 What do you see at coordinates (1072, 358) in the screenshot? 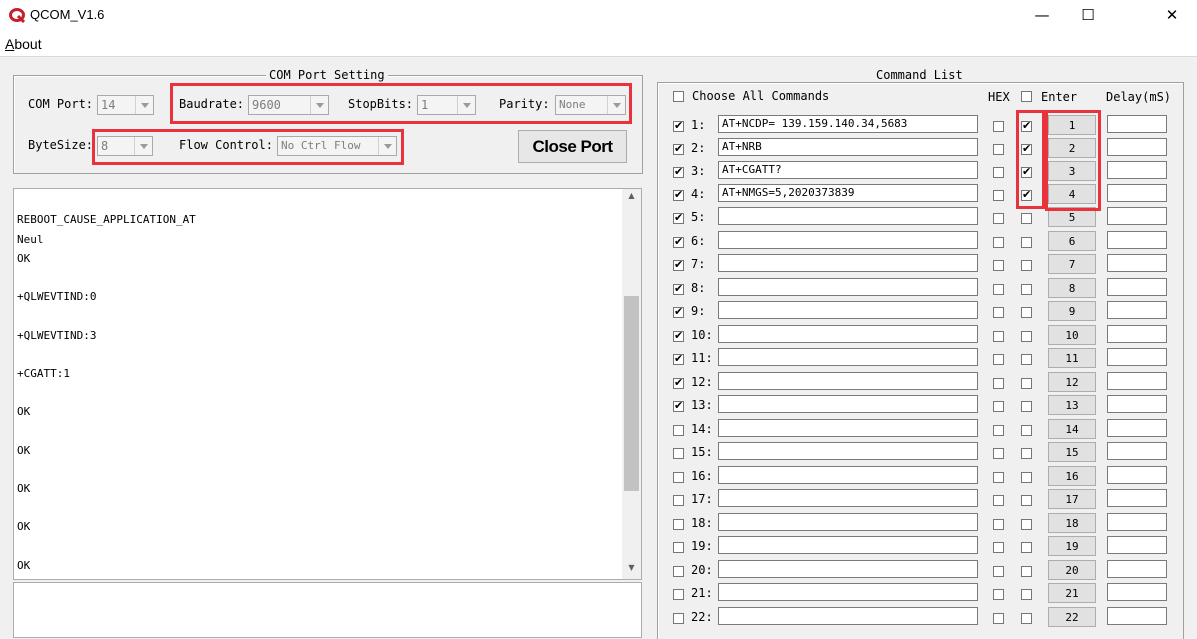
I see `send-command-button: 11` at bounding box center [1072, 358].